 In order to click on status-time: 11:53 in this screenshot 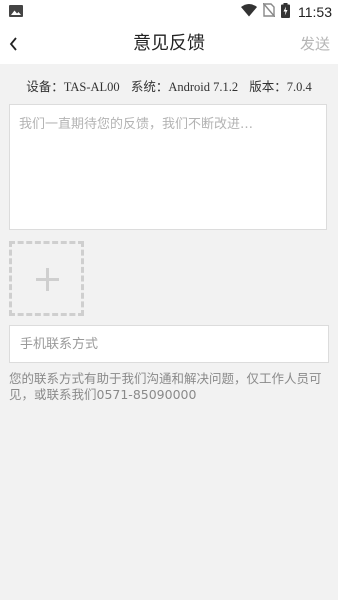, I will do `click(315, 12)`.